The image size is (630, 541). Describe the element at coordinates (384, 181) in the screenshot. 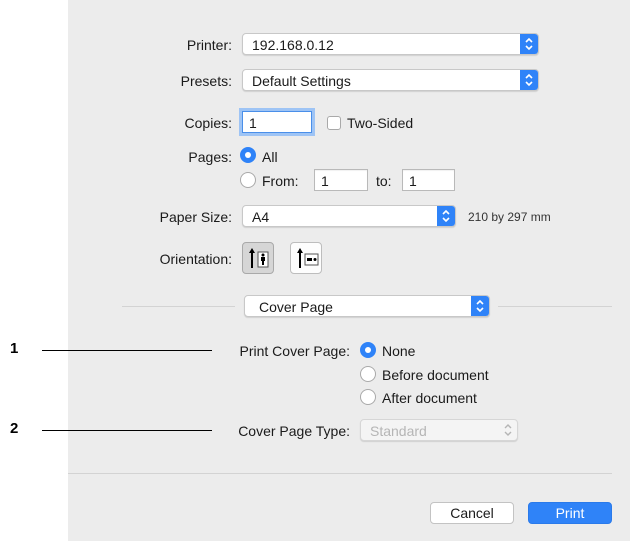

I see `pages-to-label: to:` at that location.